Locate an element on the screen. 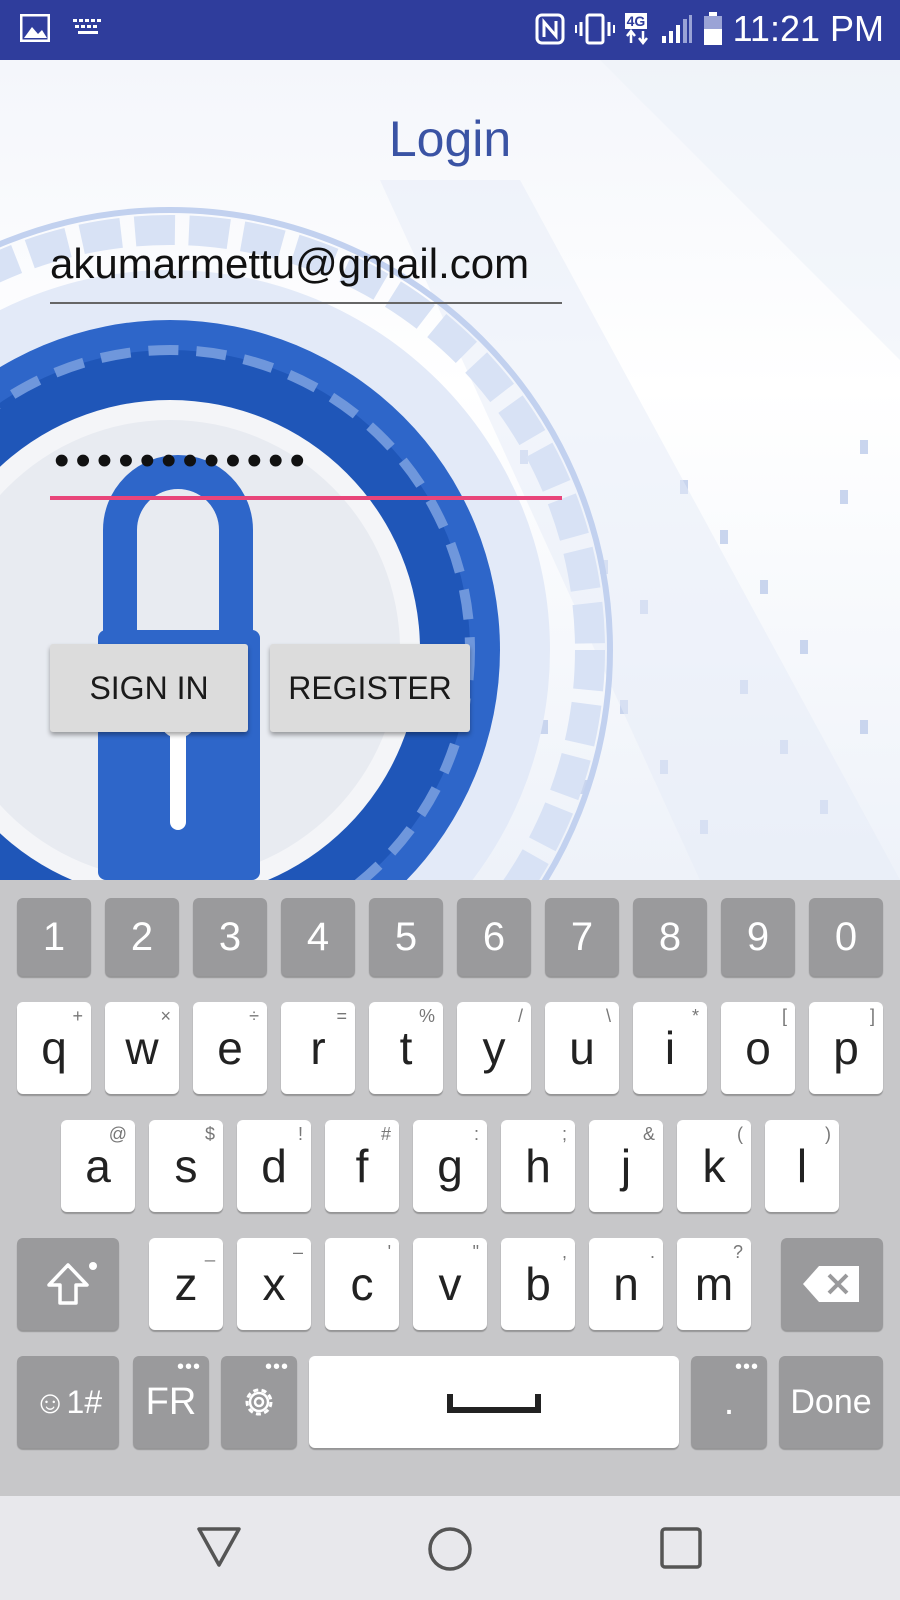 Image resolution: width=900 pixels, height=1600 pixels. key-hint: ! is located at coordinates (300, 1134).